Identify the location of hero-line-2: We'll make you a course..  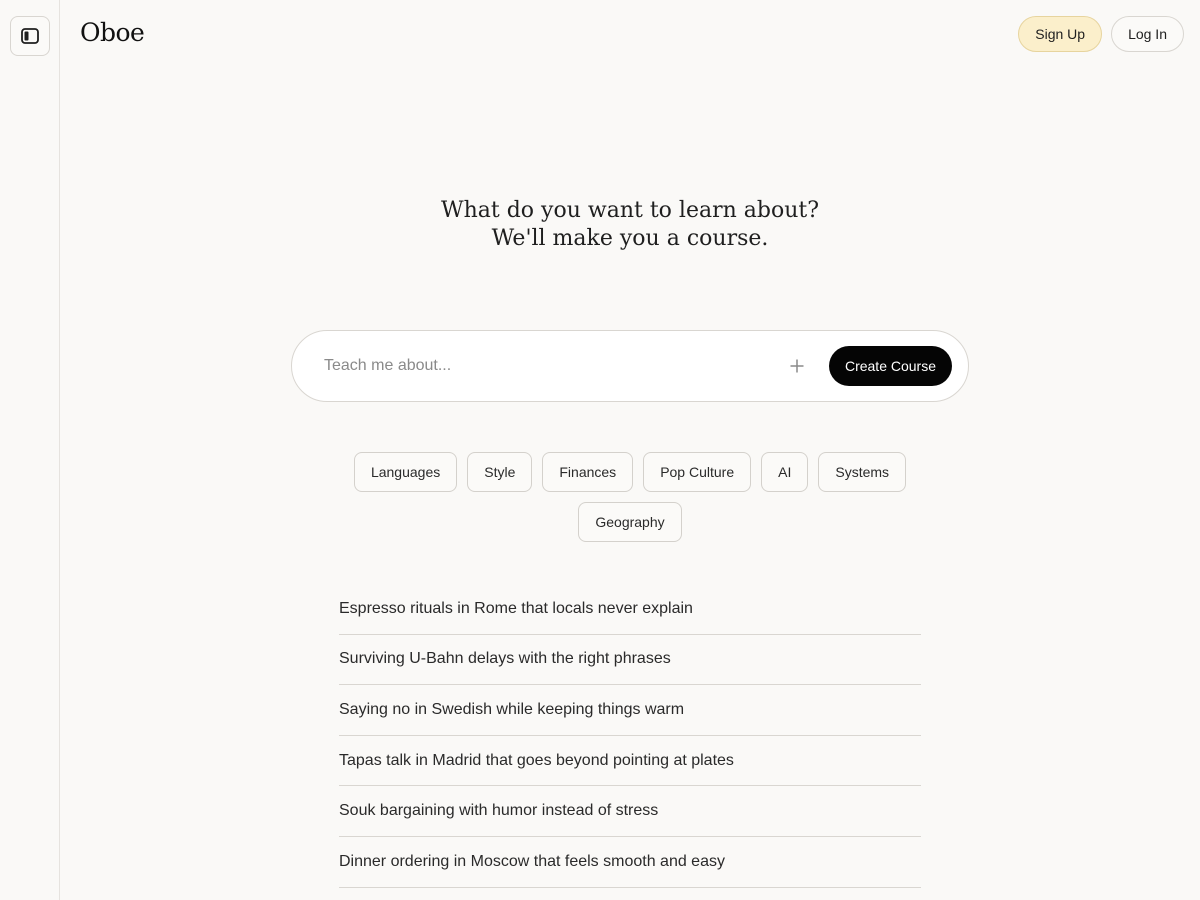
(630, 238).